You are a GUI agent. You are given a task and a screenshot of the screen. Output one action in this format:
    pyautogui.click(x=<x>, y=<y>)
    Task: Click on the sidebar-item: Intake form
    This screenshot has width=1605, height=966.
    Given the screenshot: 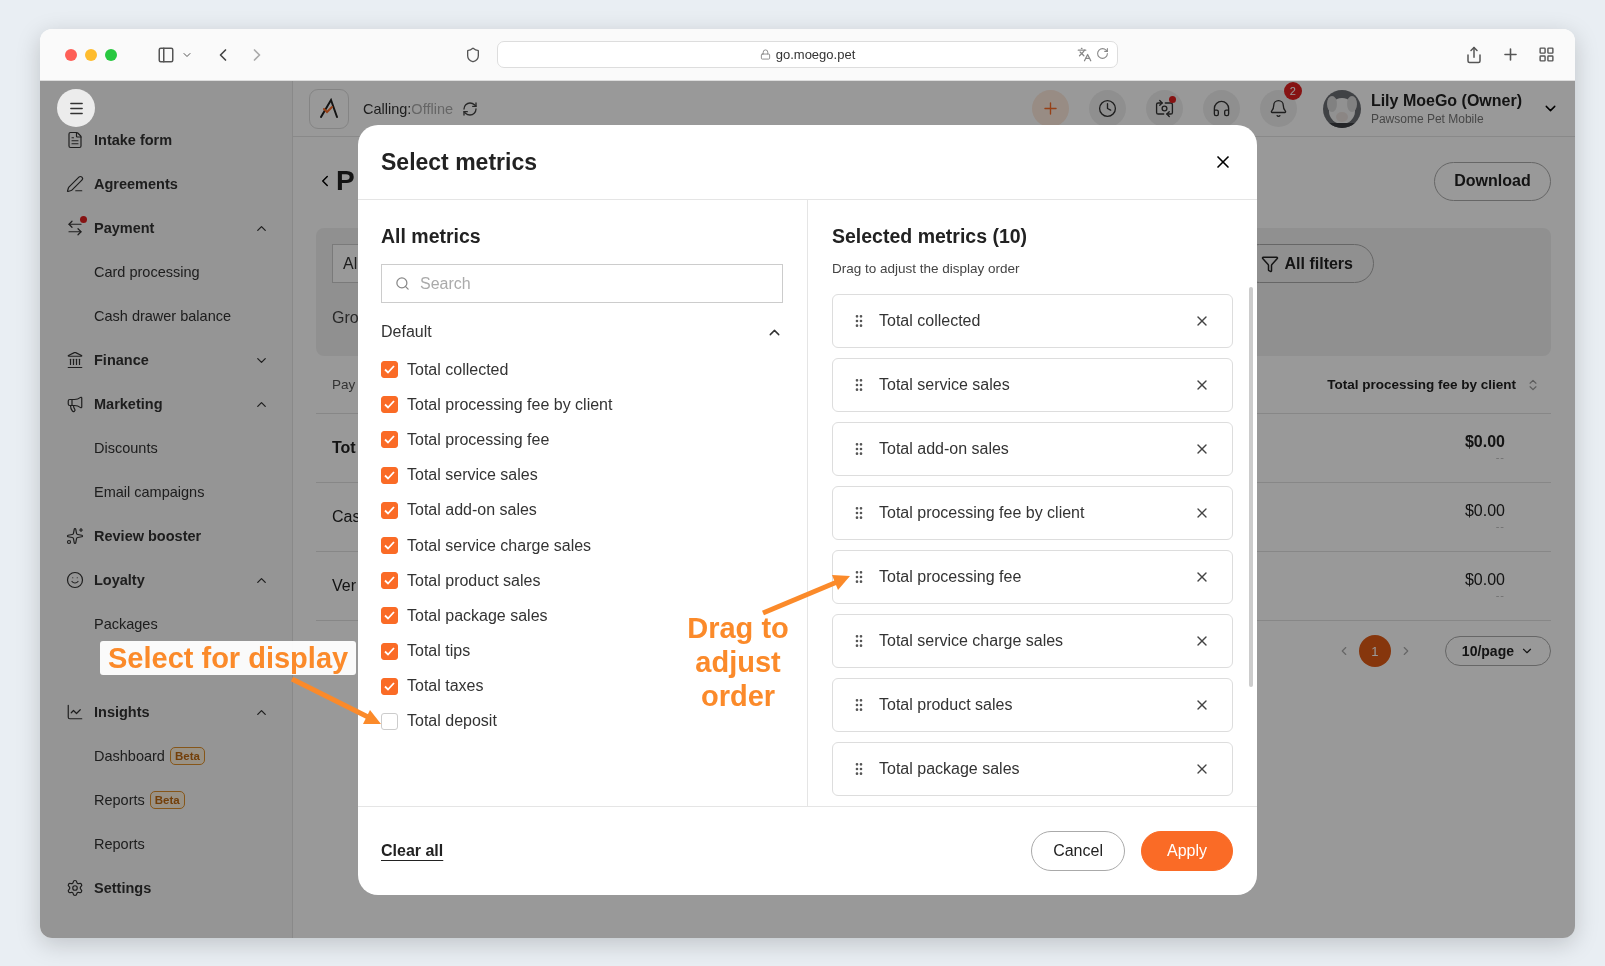 What is the action you would take?
    pyautogui.click(x=166, y=140)
    